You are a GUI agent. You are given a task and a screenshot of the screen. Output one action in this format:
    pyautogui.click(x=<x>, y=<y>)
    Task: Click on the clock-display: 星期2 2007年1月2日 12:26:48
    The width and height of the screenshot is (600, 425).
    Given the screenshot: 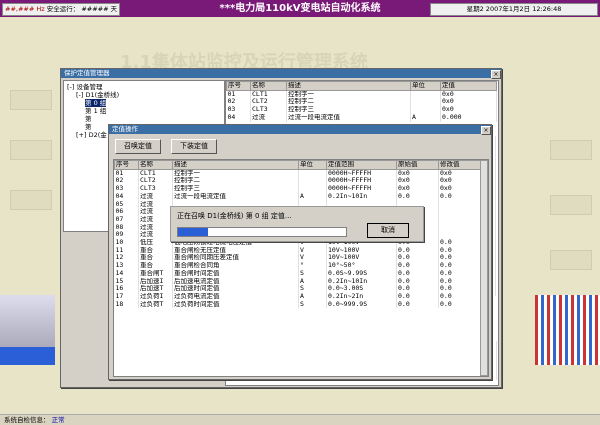 What is the action you would take?
    pyautogui.click(x=514, y=9)
    